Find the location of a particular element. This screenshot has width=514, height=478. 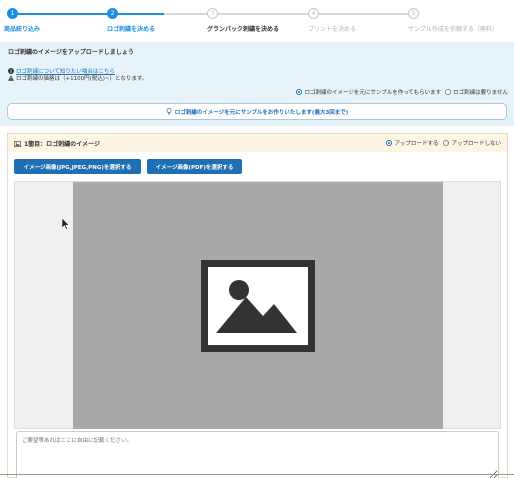

radio-no-embroidery: ロゴ刺繍は要りません is located at coordinates (476, 92).